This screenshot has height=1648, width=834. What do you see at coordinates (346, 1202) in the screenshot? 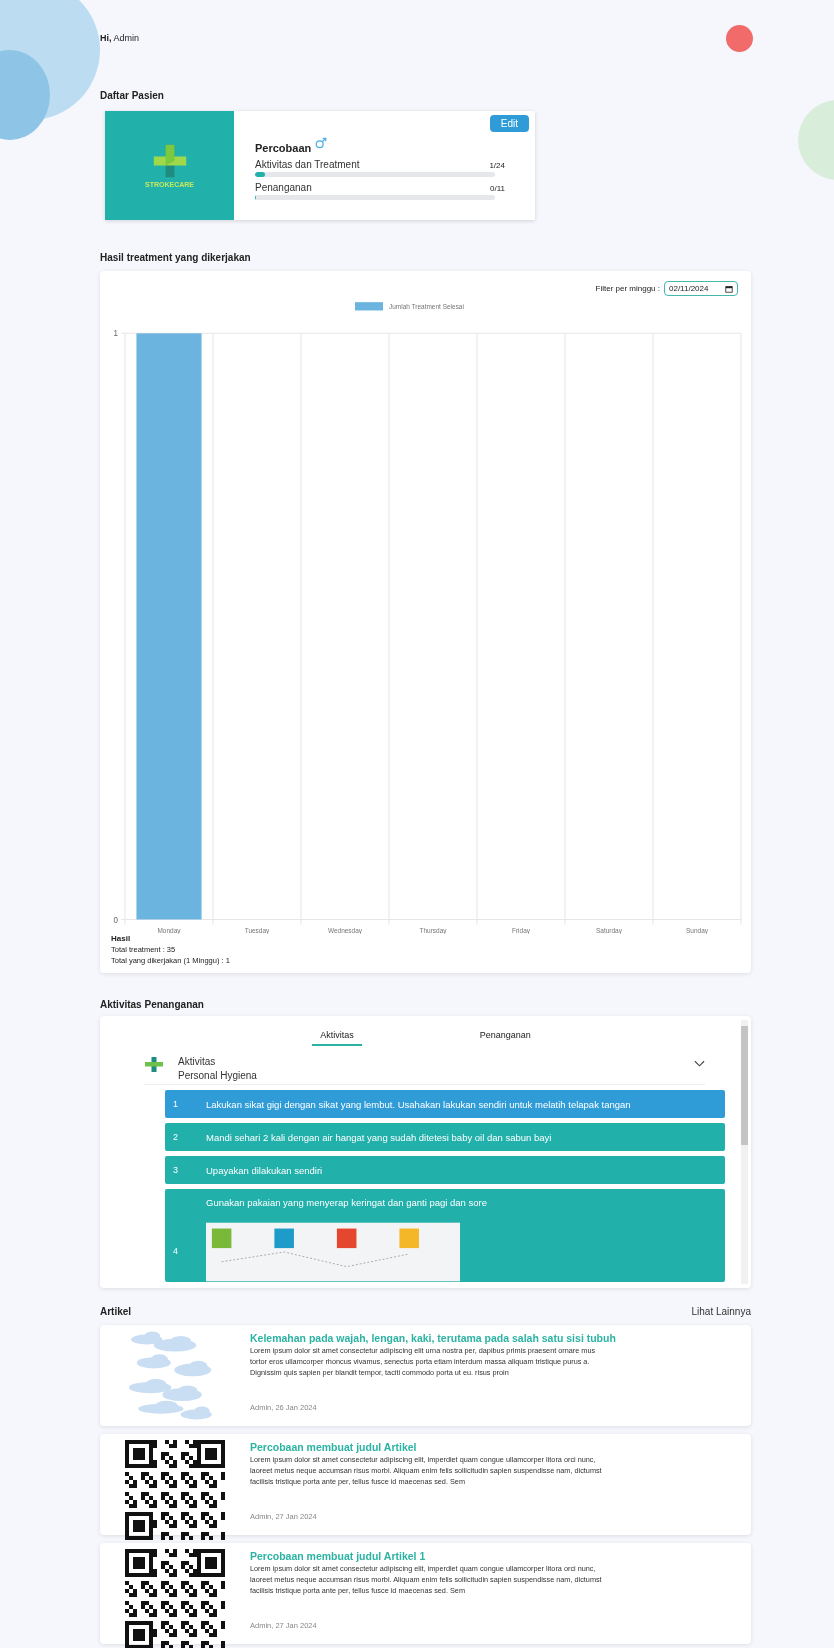
I see `item-text: Gunakan pakaian yang menyerap keringat dan ganti pagi dan sore` at bounding box center [346, 1202].